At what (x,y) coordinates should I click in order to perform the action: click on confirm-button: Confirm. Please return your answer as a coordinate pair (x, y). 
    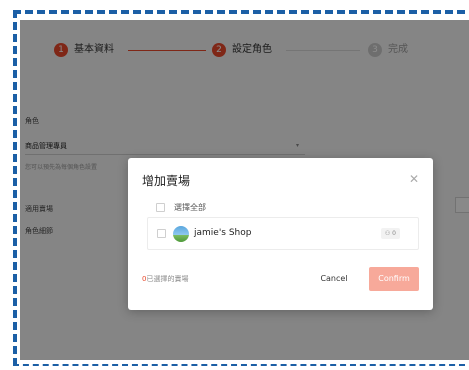
    Looking at the image, I should click on (394, 279).